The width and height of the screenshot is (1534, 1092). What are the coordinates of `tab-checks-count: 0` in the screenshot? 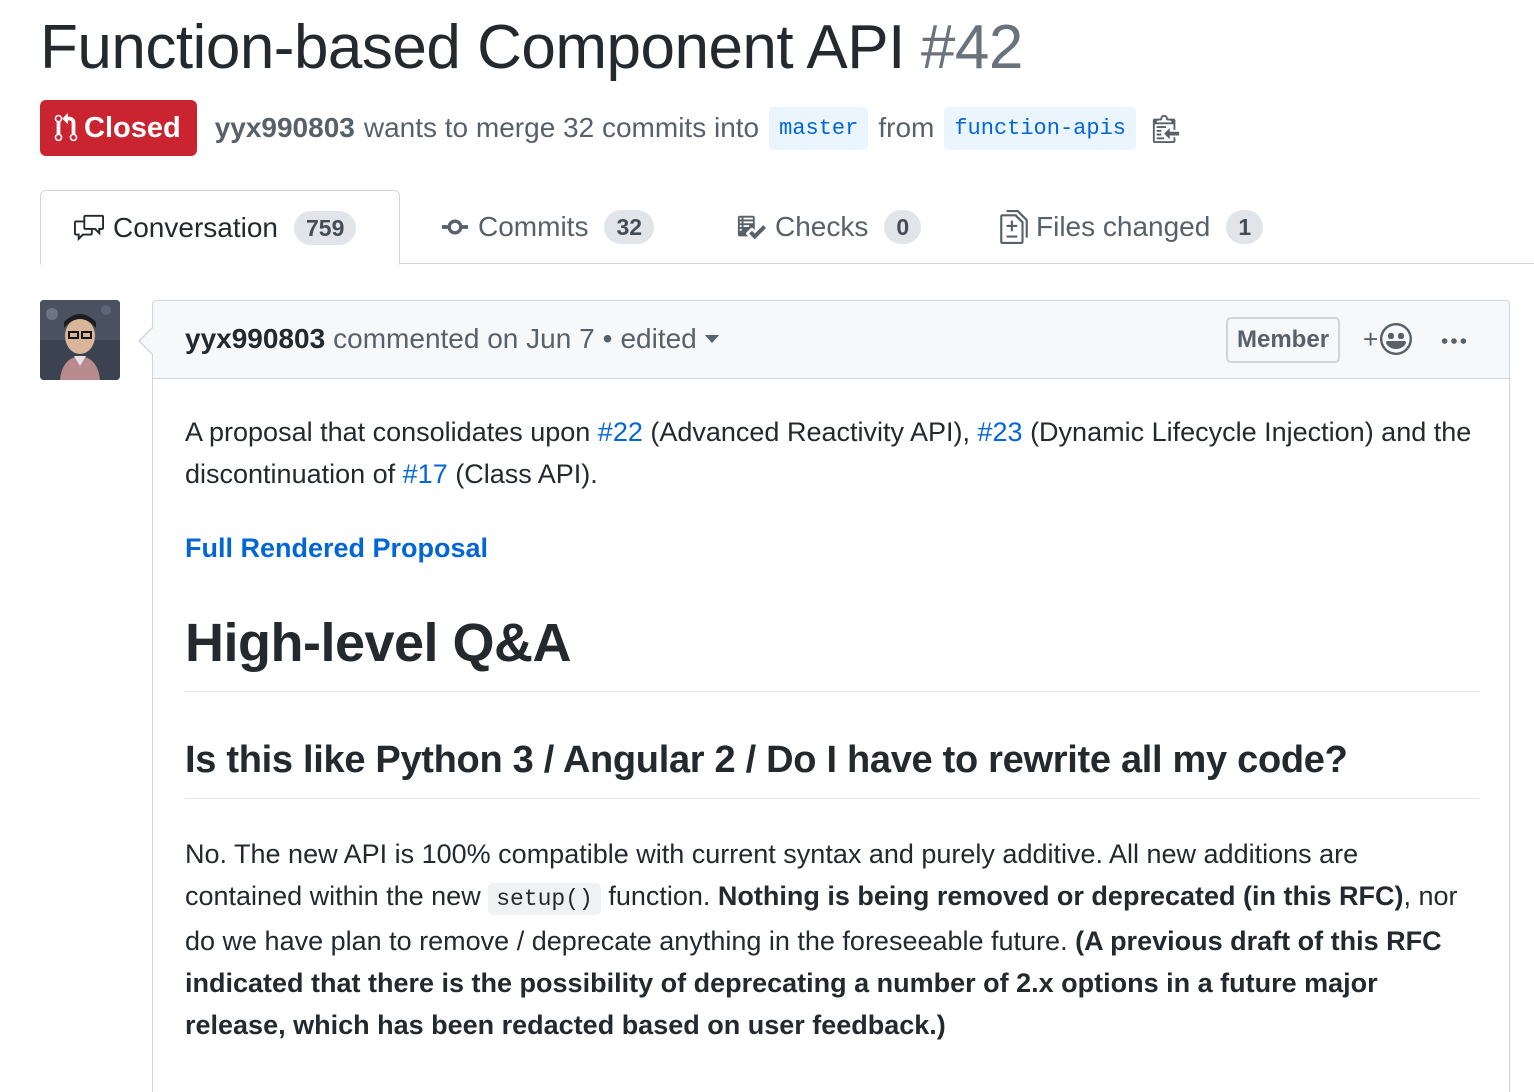 It's located at (903, 227).